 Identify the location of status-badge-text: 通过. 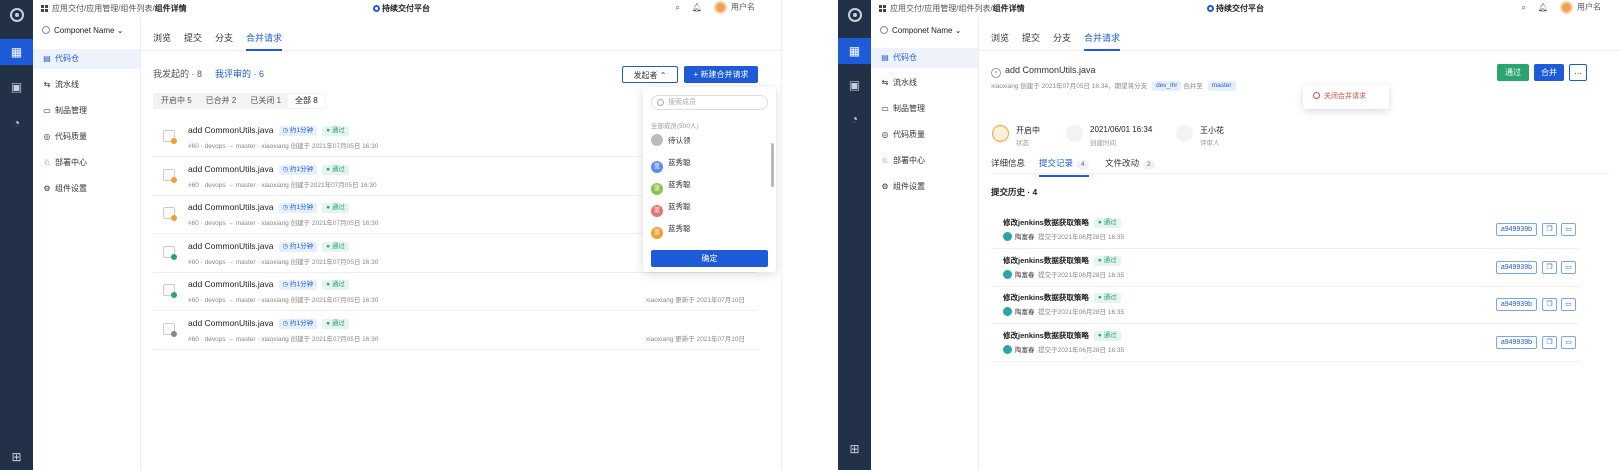
(338, 208).